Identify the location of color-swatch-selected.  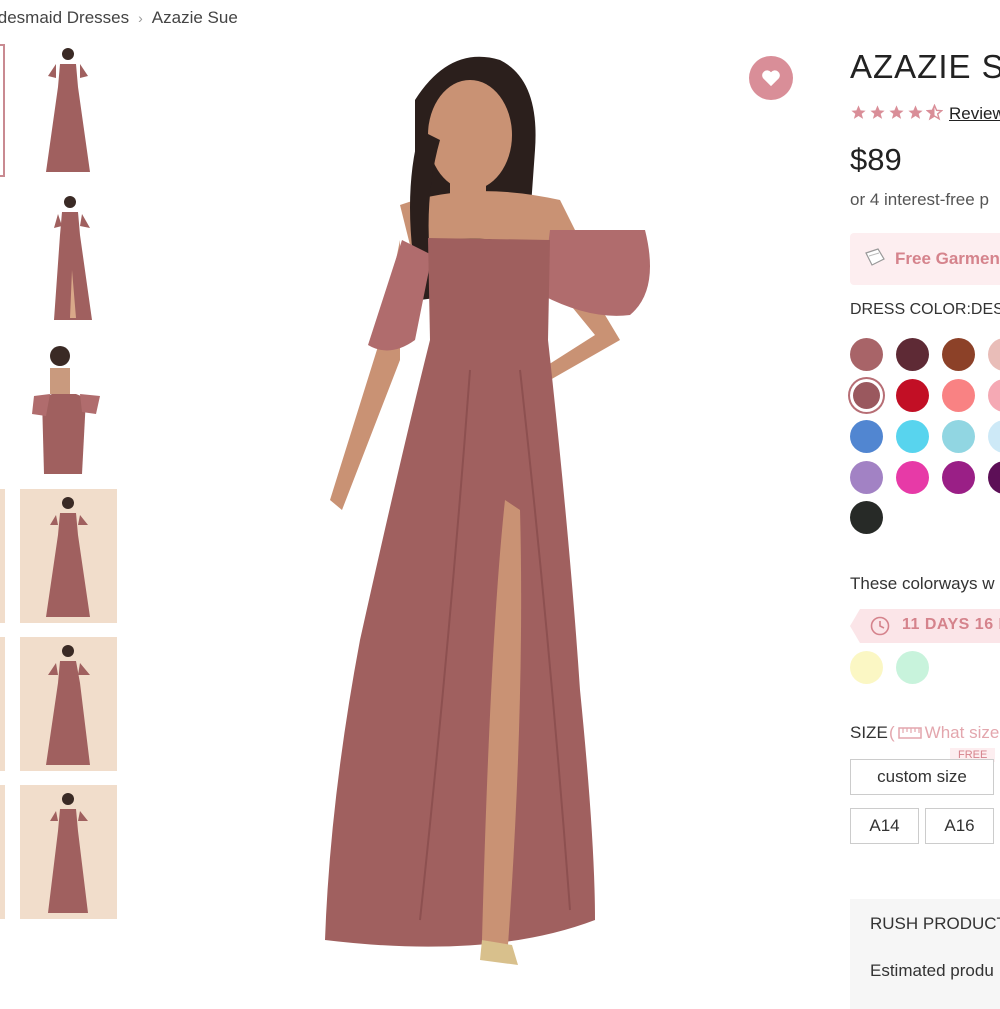
(866, 395).